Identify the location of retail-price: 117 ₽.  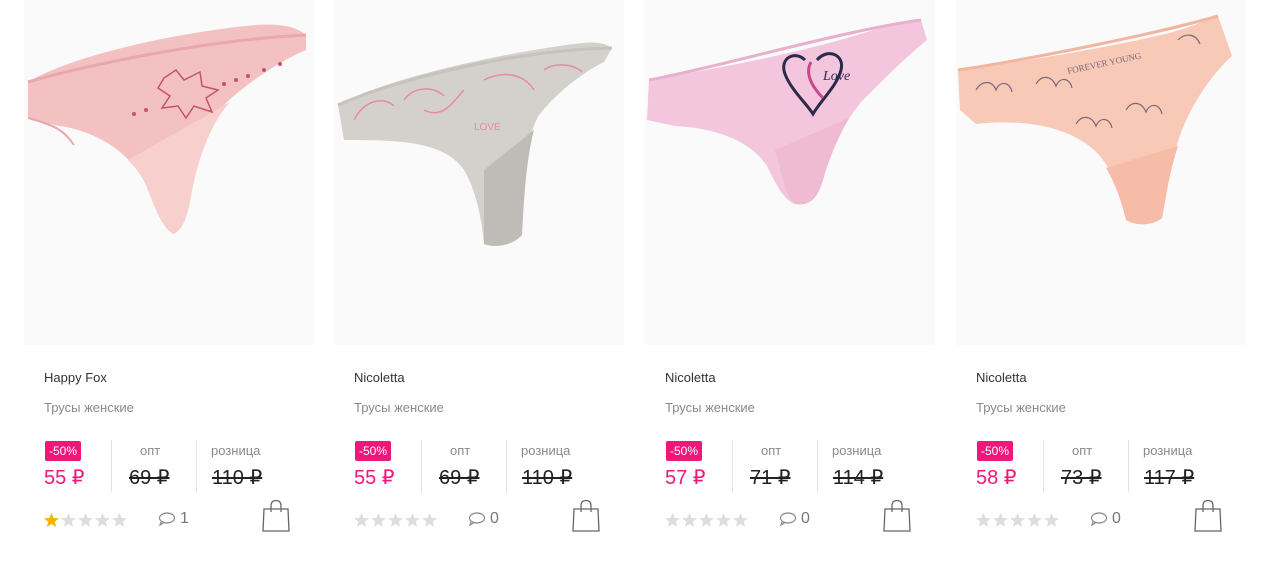
(1169, 478).